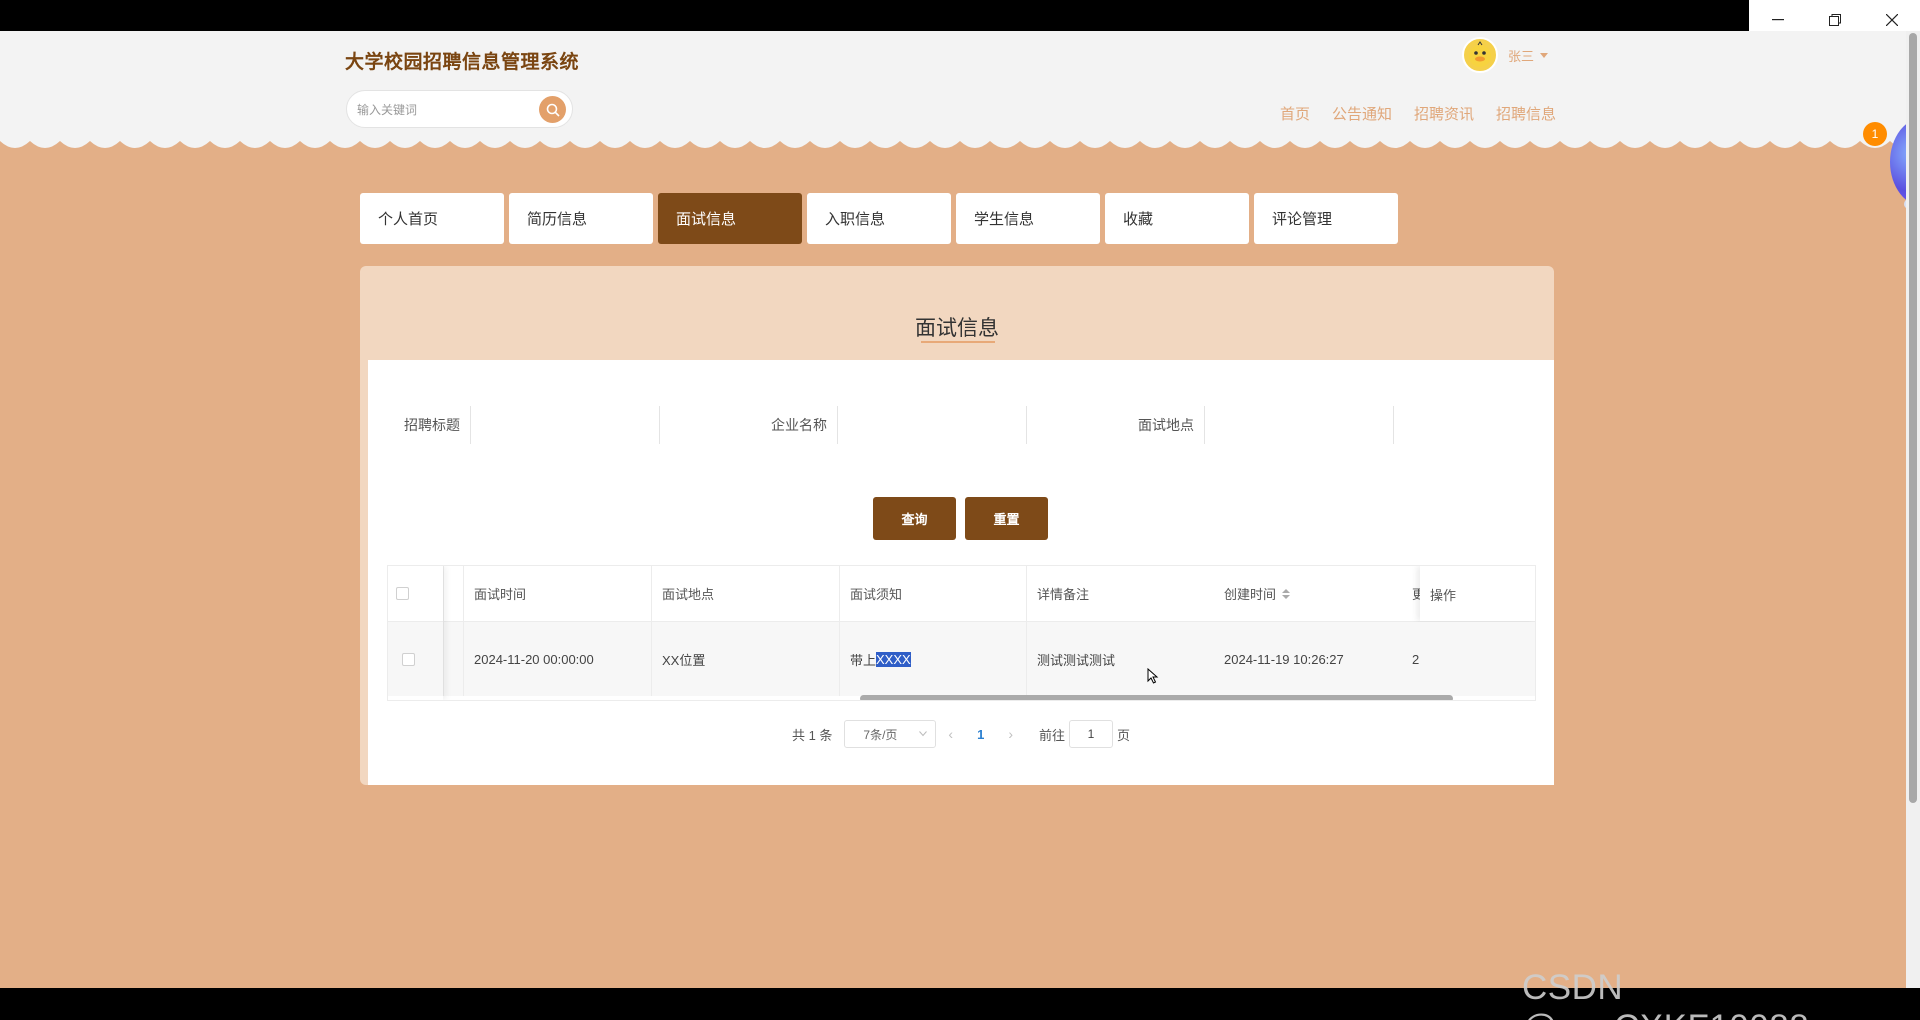 This screenshot has width=1920, height=1020. Describe the element at coordinates (914, 518) in the screenshot. I see `query-button: 查询` at that location.